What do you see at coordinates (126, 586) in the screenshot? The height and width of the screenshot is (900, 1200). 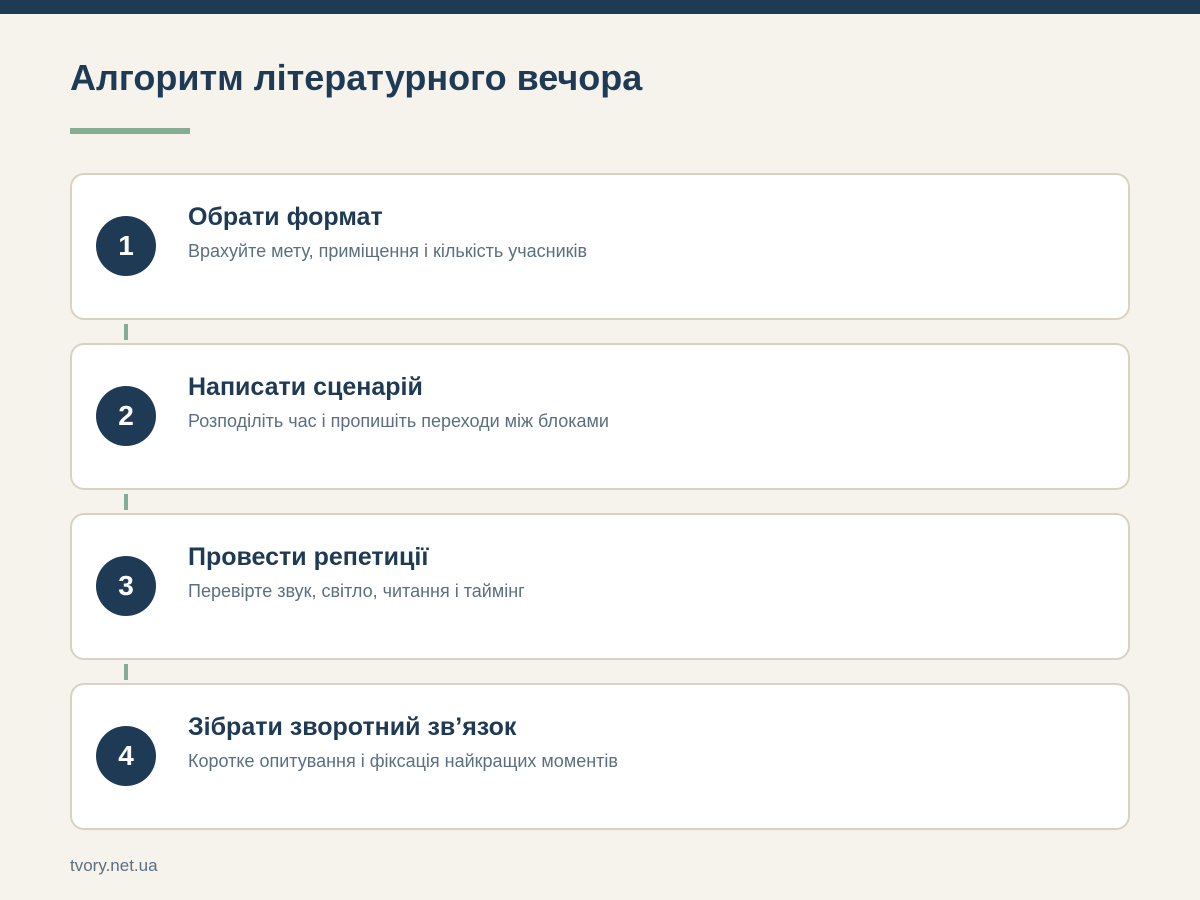 I see `step-number-badge: 3` at bounding box center [126, 586].